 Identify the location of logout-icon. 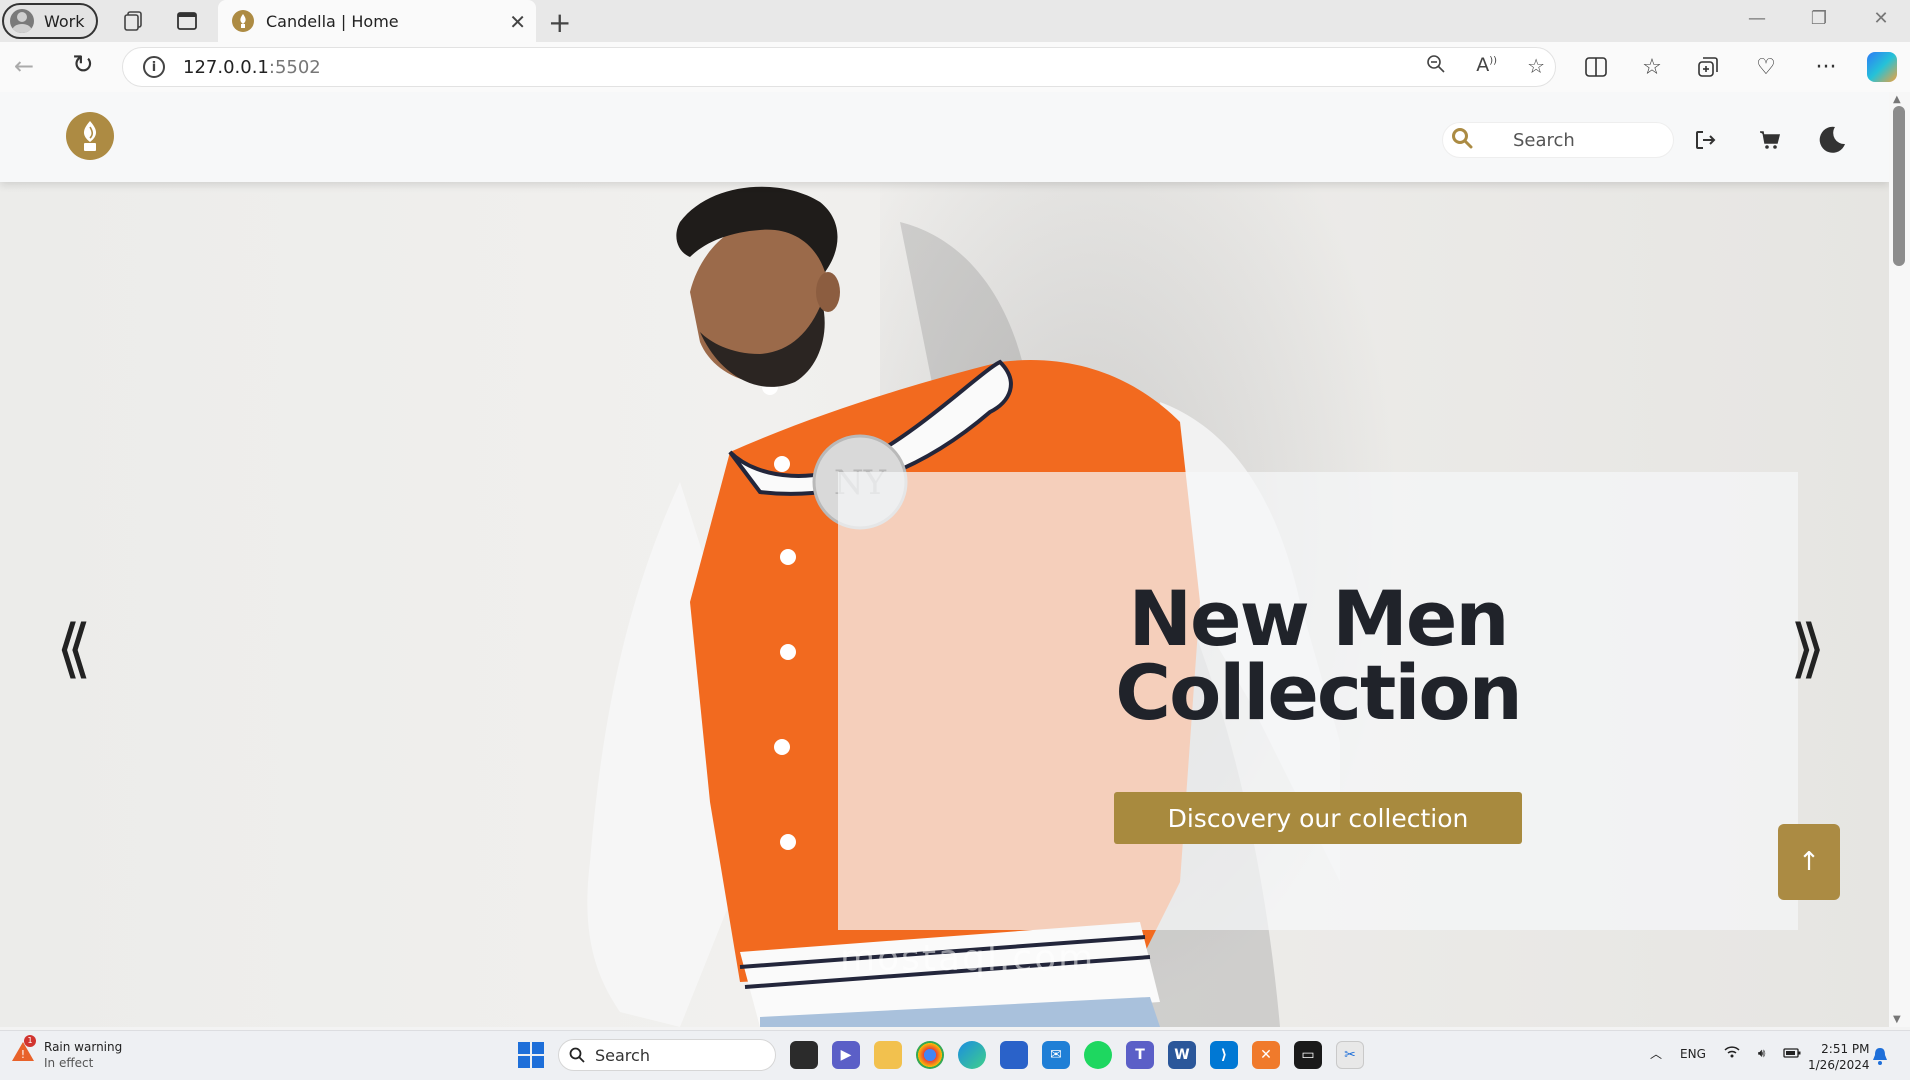
(1706, 140).